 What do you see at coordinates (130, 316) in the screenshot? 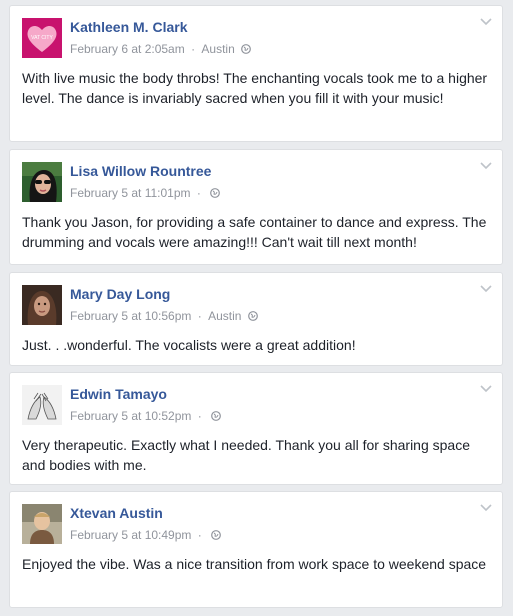
I see `post-date: February 5 at 10:56pm` at bounding box center [130, 316].